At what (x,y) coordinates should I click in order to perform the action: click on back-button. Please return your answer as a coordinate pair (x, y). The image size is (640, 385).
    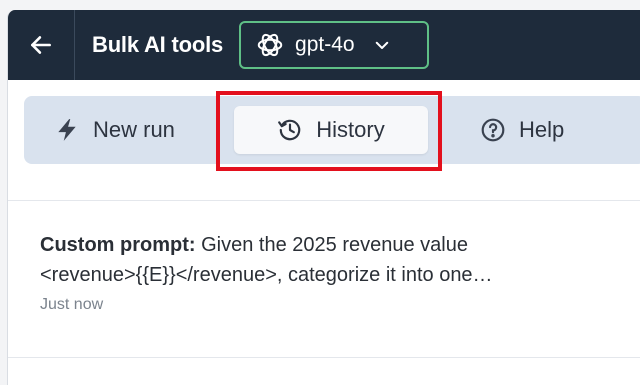
    Looking at the image, I should click on (41, 45).